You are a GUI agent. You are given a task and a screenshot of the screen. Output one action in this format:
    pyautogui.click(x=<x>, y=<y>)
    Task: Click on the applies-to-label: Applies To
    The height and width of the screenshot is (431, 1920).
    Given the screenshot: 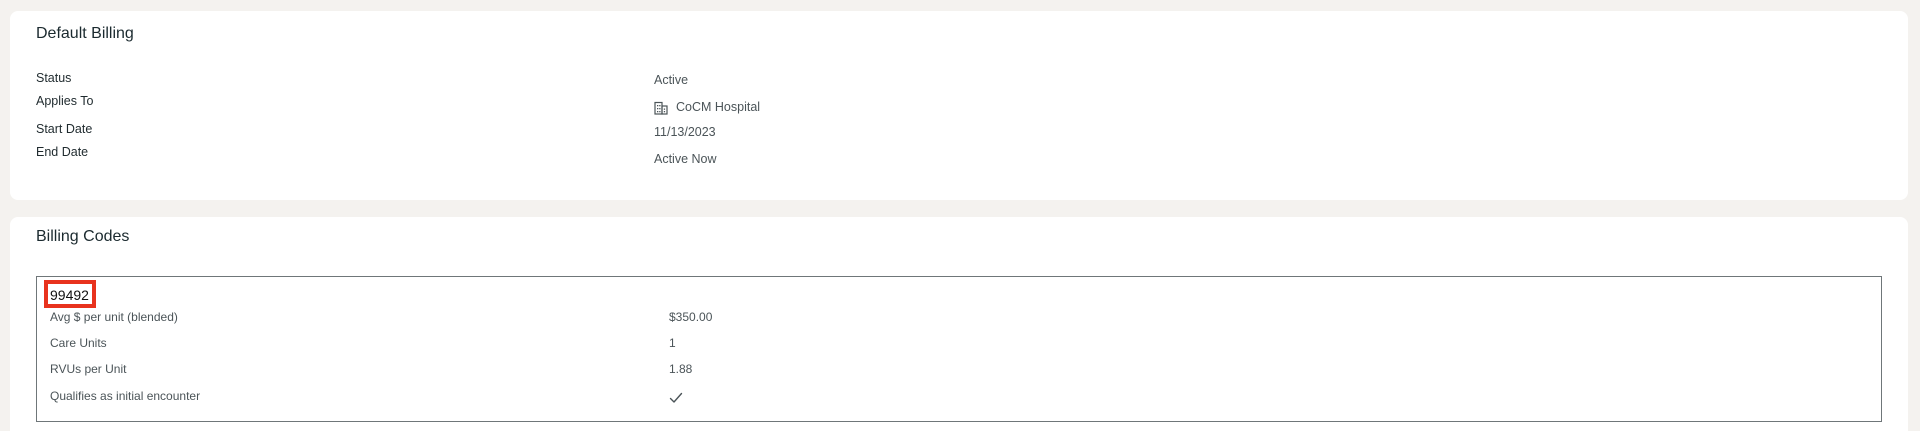 What is the action you would take?
    pyautogui.click(x=65, y=101)
    